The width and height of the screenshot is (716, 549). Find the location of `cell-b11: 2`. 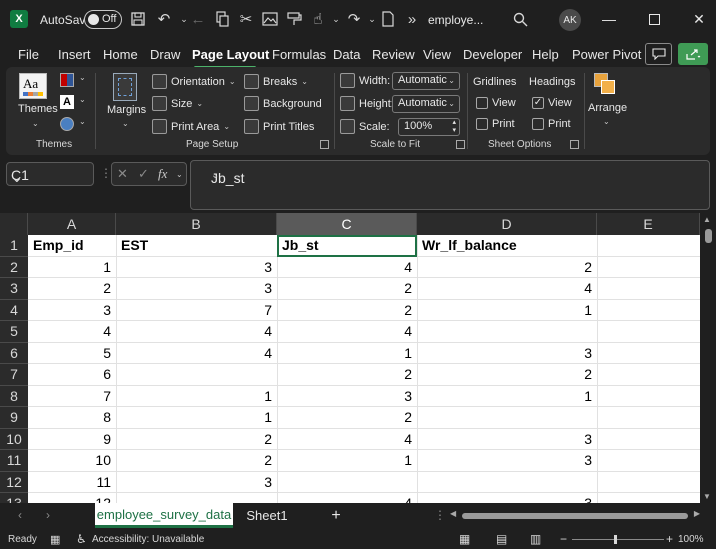

cell-b11: 2 is located at coordinates (196, 461).